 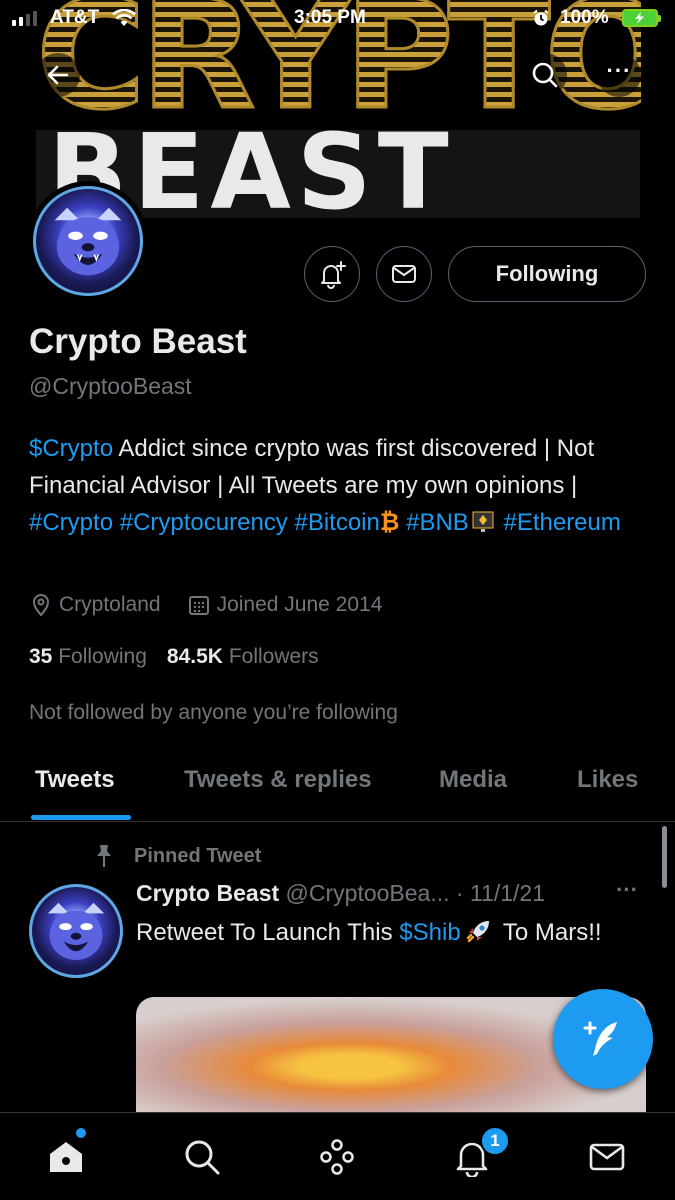 What do you see at coordinates (273, 656) in the screenshot?
I see `followers-label: Followers` at bounding box center [273, 656].